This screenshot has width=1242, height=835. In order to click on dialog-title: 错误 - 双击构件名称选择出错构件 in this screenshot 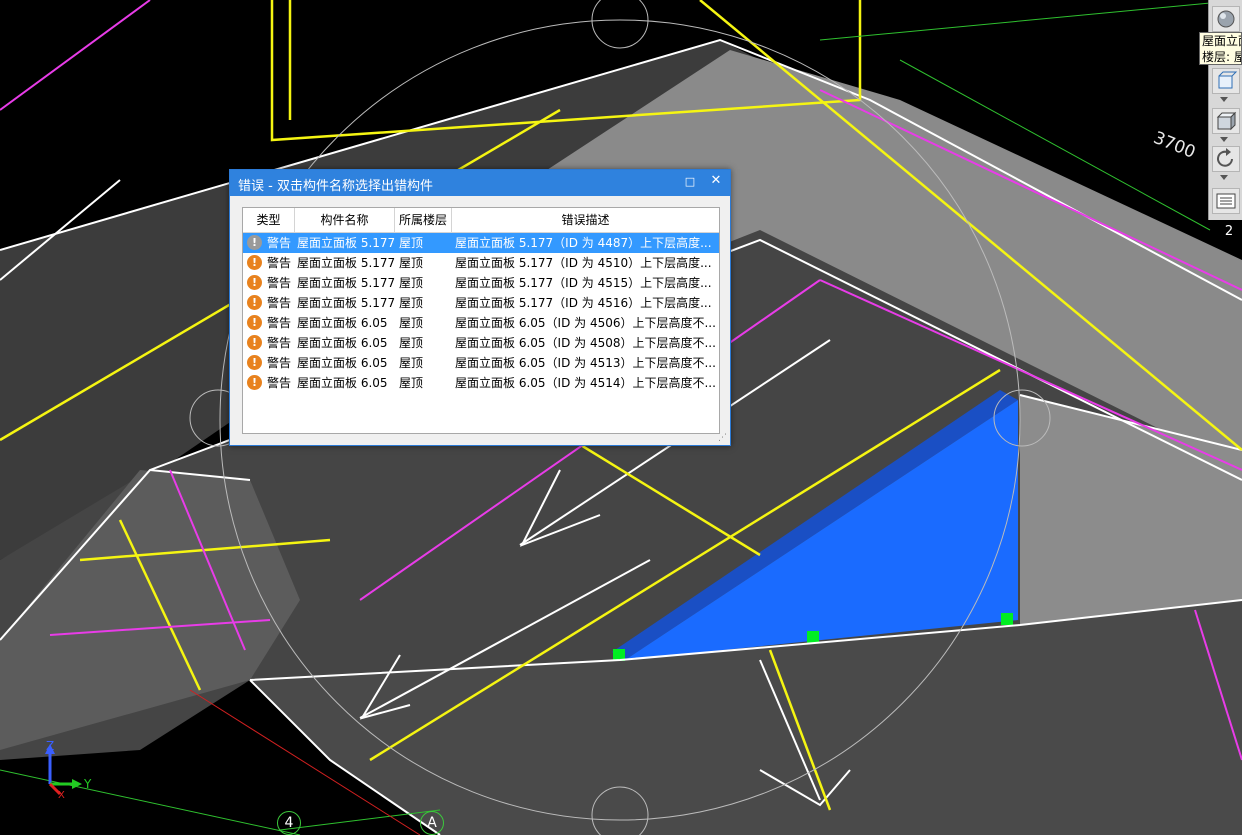, I will do `click(335, 186)`.